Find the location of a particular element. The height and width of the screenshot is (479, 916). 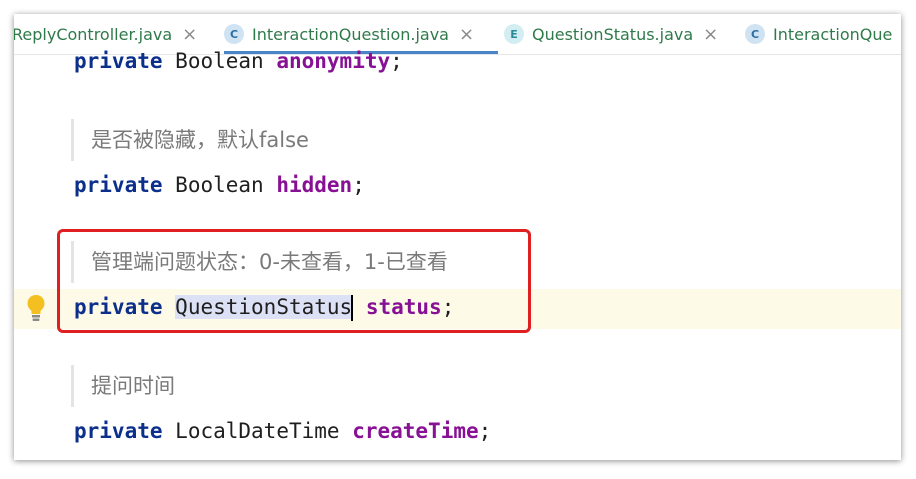

tab-label: QuestionStatus.java is located at coordinates (613, 34).